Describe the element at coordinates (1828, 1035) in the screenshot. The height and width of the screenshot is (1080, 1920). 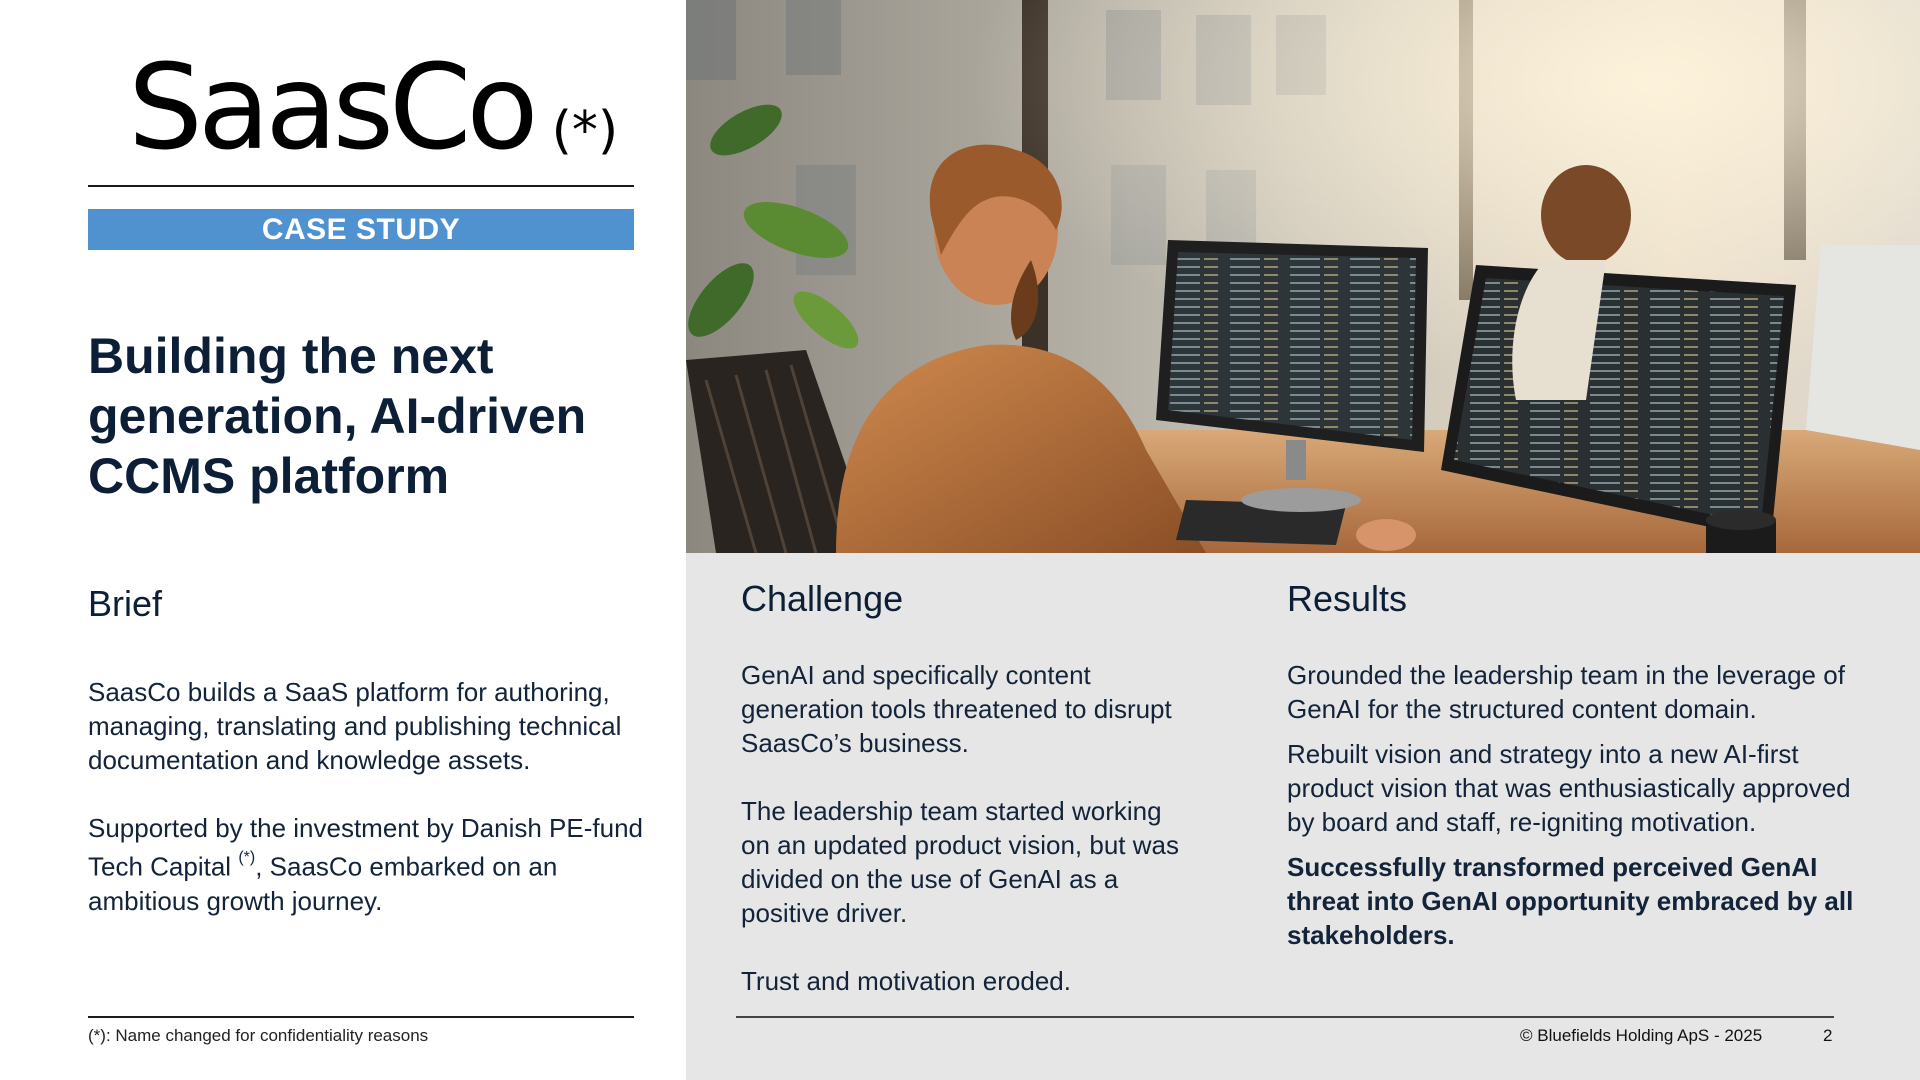
I see `page-number: 2` at that location.